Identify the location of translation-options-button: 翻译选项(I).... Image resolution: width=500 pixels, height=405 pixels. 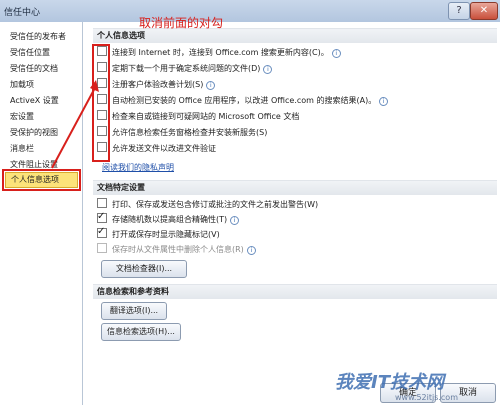
(134, 311).